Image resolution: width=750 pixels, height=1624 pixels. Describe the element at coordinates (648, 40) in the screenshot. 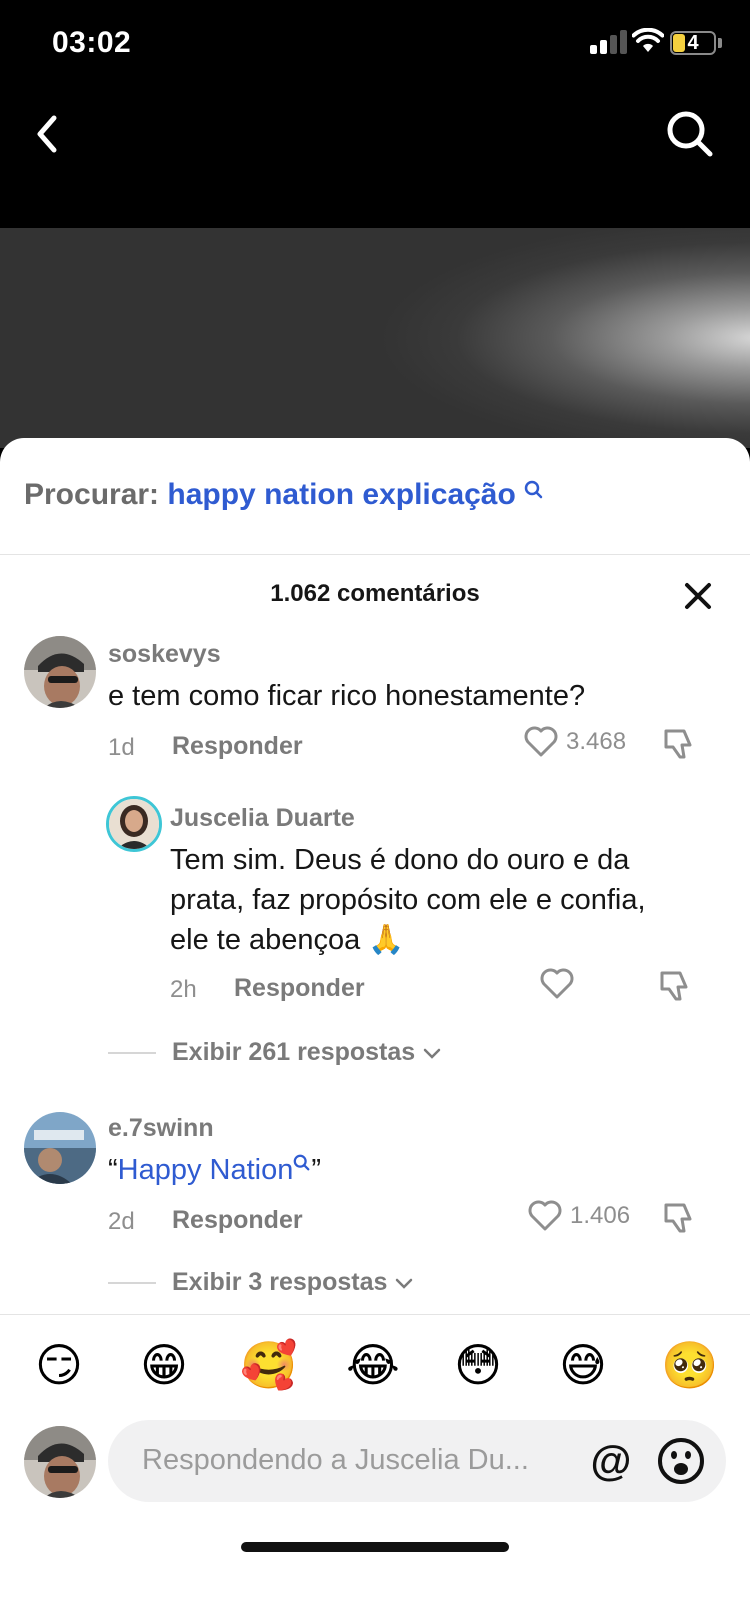

I see `wifi-icon` at that location.